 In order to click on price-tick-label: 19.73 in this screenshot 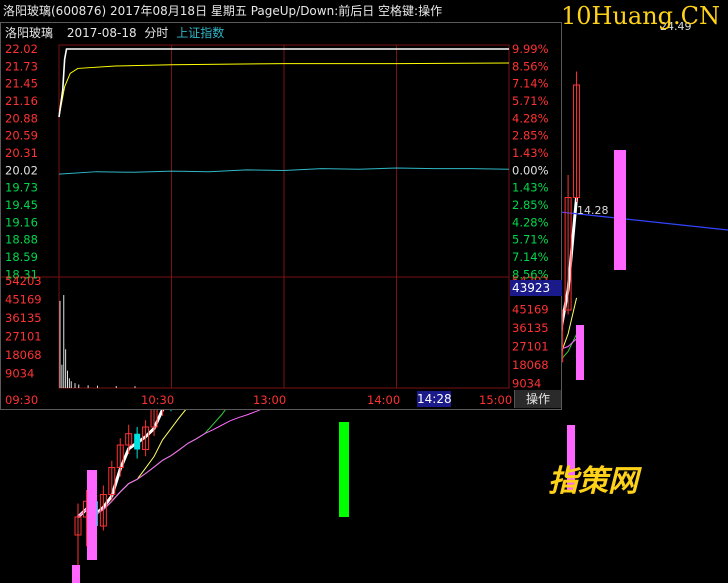, I will do `click(21, 188)`.